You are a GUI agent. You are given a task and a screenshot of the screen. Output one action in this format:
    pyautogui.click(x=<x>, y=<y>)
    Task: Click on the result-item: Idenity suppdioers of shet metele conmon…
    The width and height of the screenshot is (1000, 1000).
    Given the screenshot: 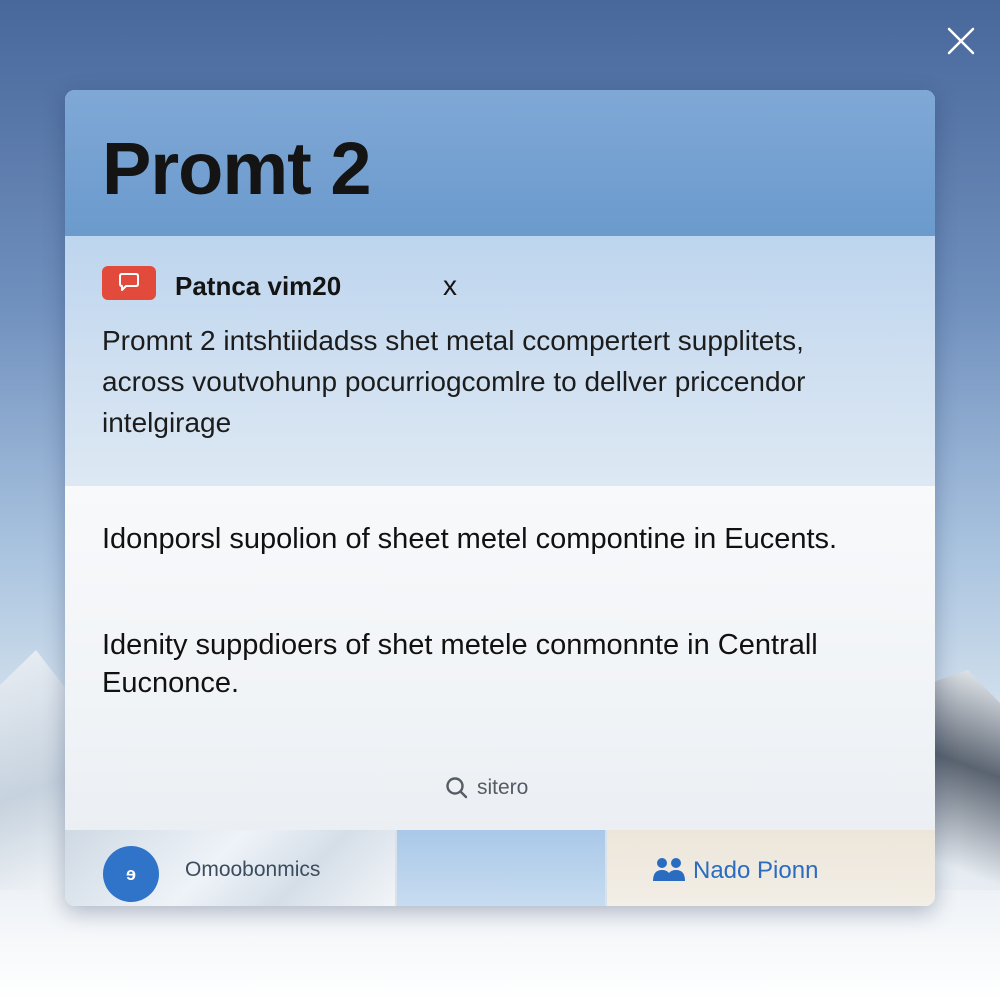 What is the action you would take?
    pyautogui.click(x=492, y=664)
    